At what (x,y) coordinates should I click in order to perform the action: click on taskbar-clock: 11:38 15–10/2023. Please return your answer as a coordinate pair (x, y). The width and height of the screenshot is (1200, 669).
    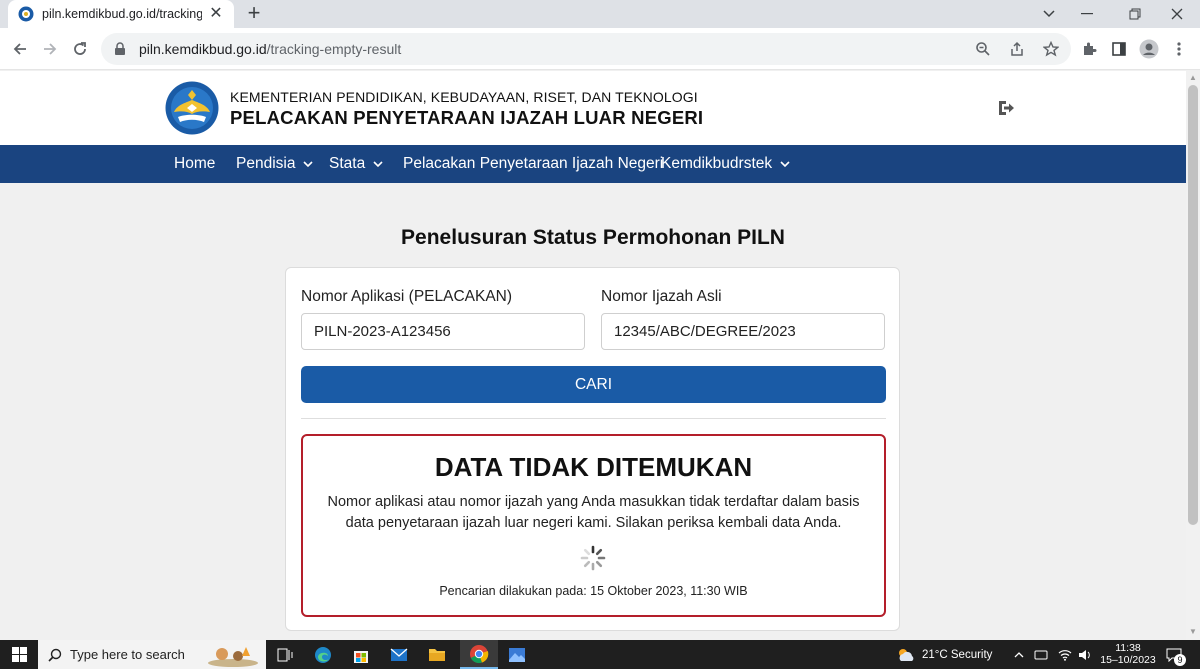
    Looking at the image, I should click on (1128, 654).